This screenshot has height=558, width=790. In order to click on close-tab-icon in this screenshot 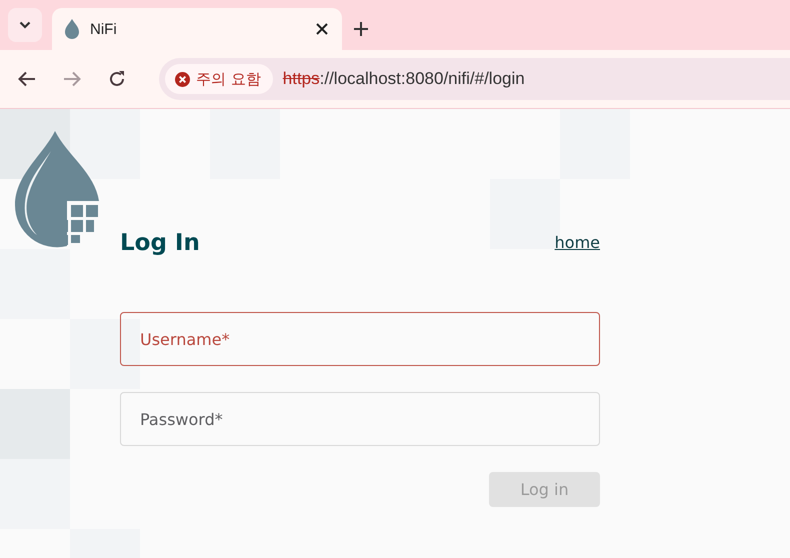, I will do `click(322, 29)`.